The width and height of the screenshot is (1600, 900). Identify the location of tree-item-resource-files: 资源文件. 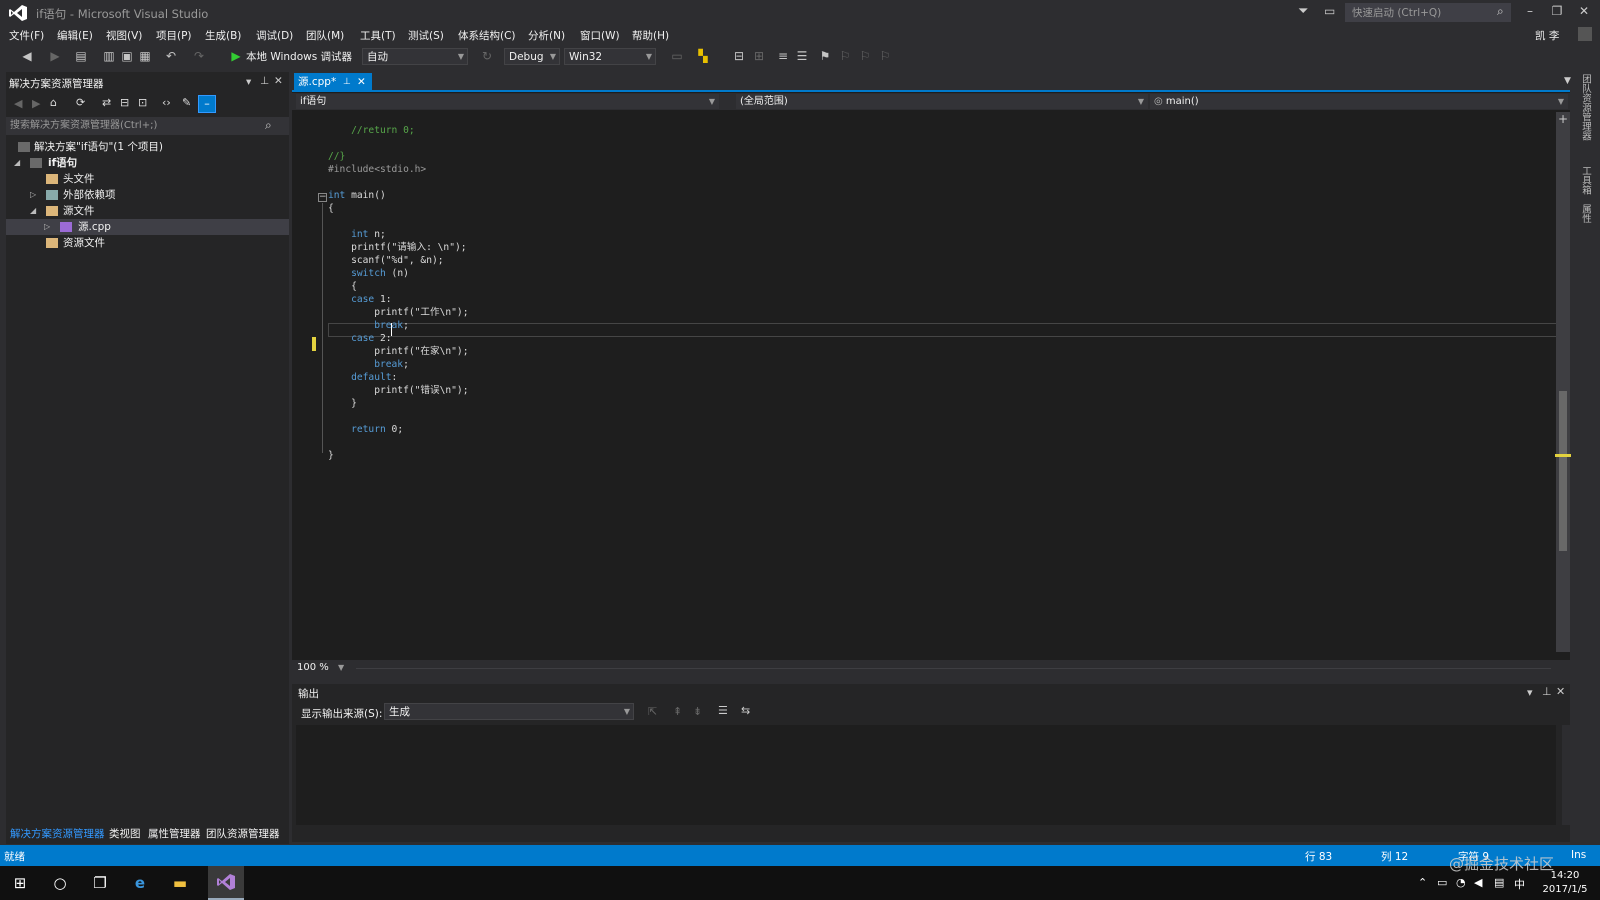
(147, 243).